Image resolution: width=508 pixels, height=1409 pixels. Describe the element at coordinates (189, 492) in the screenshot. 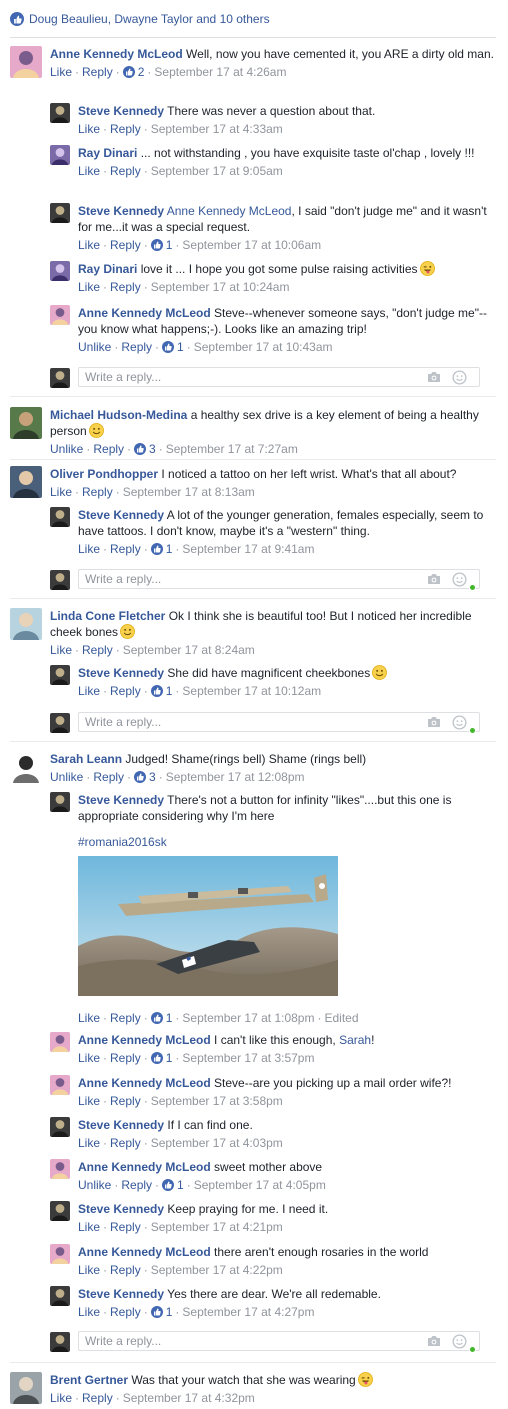

I see `timestamp: September 17 at 8:13am` at that location.